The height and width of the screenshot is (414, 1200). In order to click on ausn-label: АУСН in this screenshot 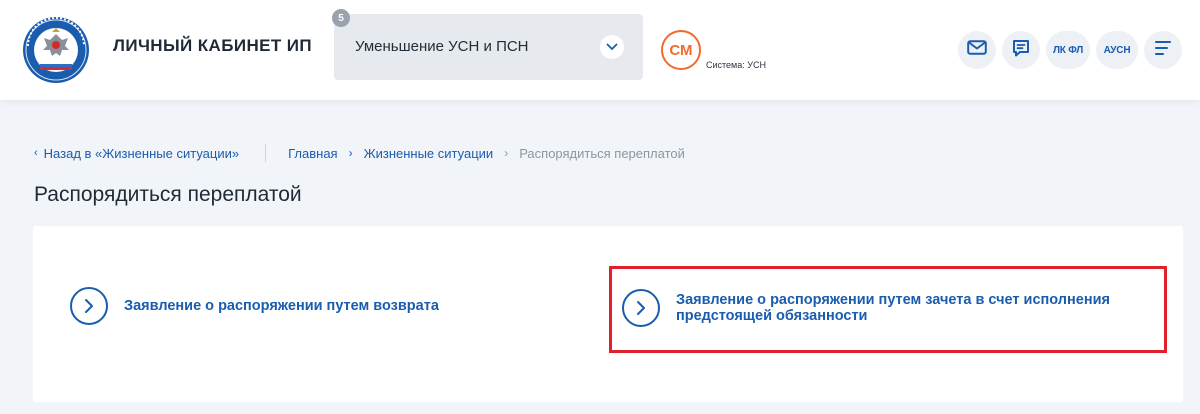, I will do `click(1117, 50)`.